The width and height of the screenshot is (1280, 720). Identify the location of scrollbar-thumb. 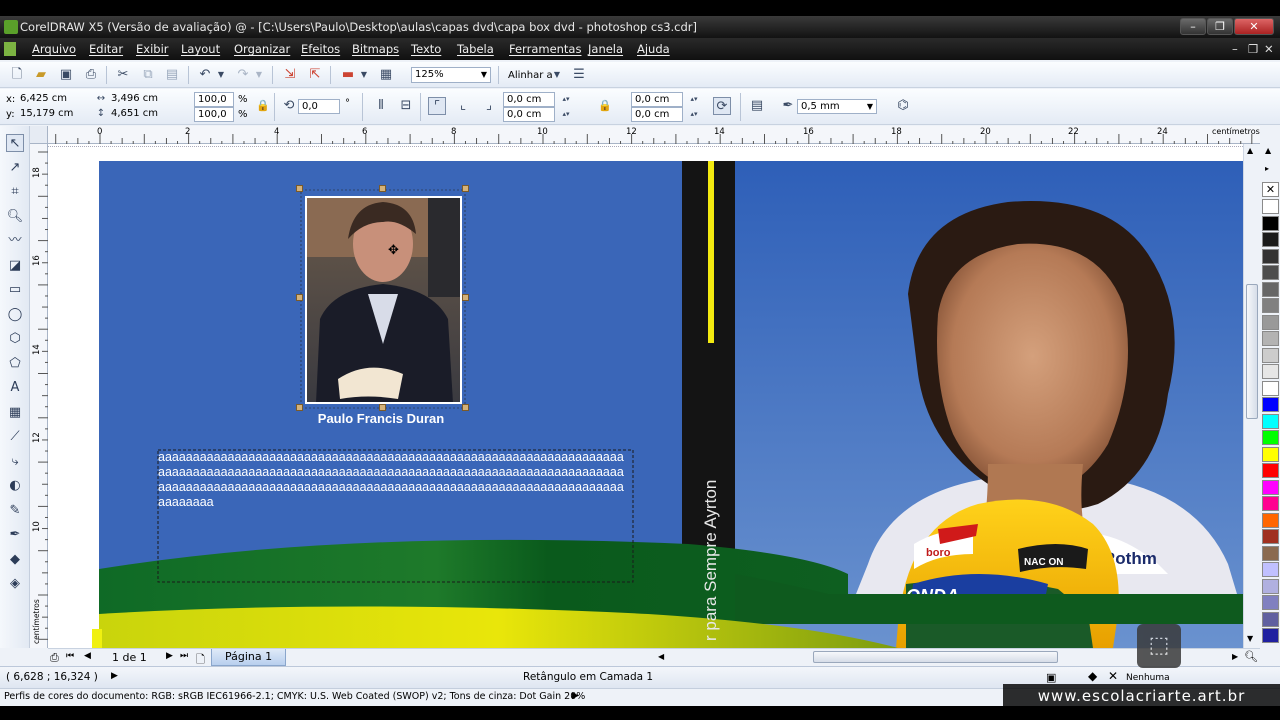
(1252, 351).